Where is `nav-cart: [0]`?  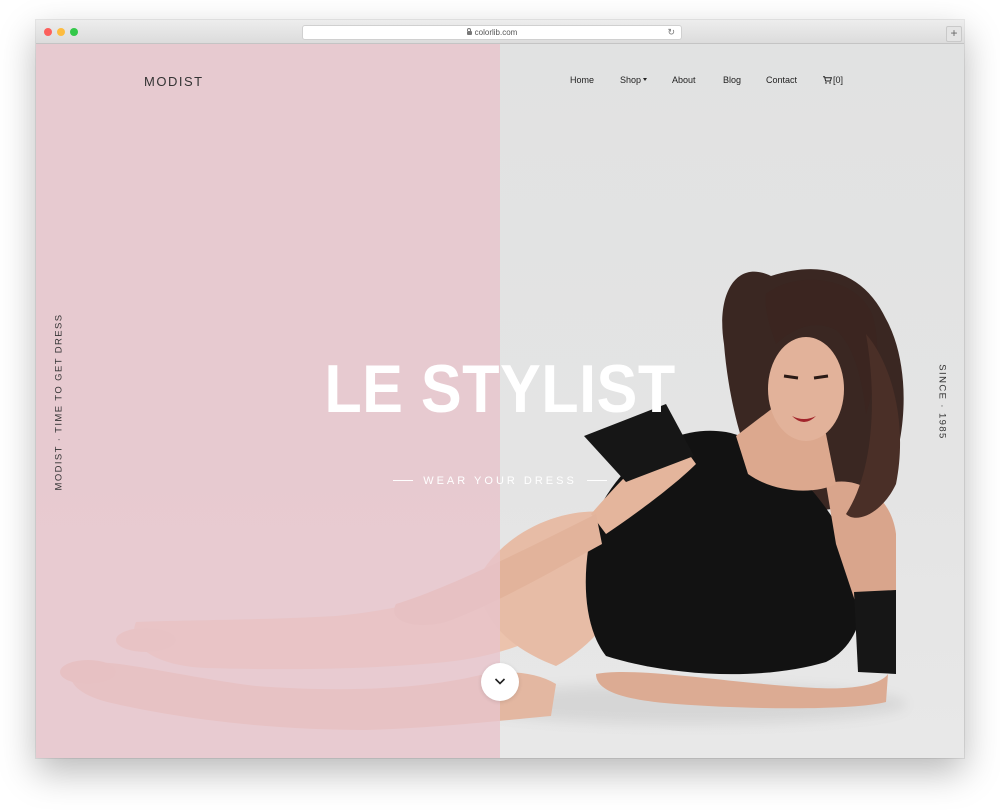
nav-cart: [0] is located at coordinates (833, 80).